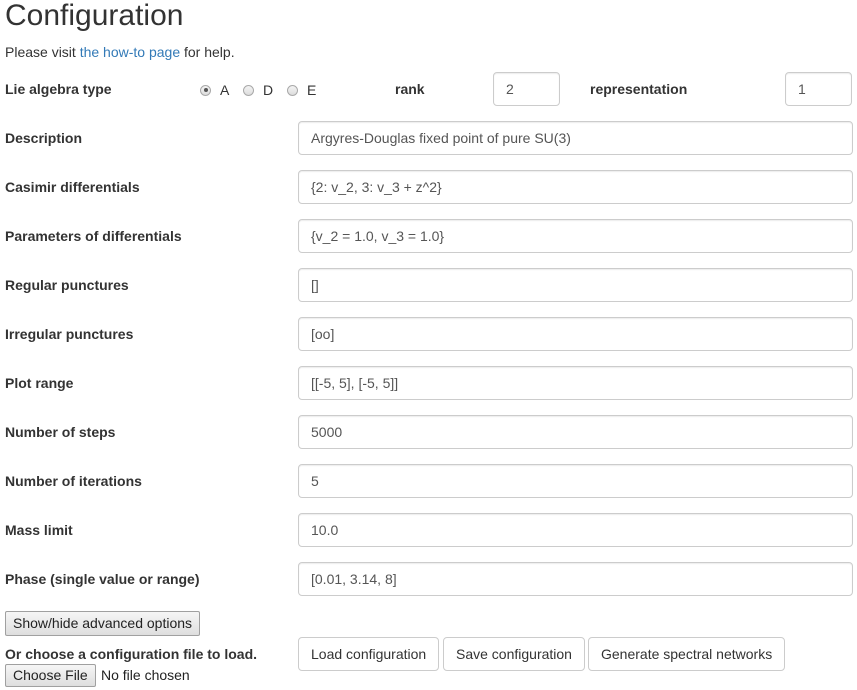  Describe the element at coordinates (268, 90) in the screenshot. I see `radio-d-label: D` at that location.